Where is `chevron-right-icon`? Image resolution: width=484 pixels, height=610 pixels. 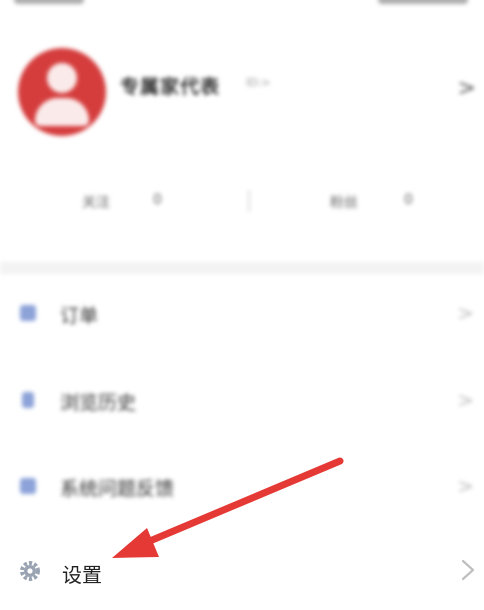
chevron-right-icon is located at coordinates (468, 570).